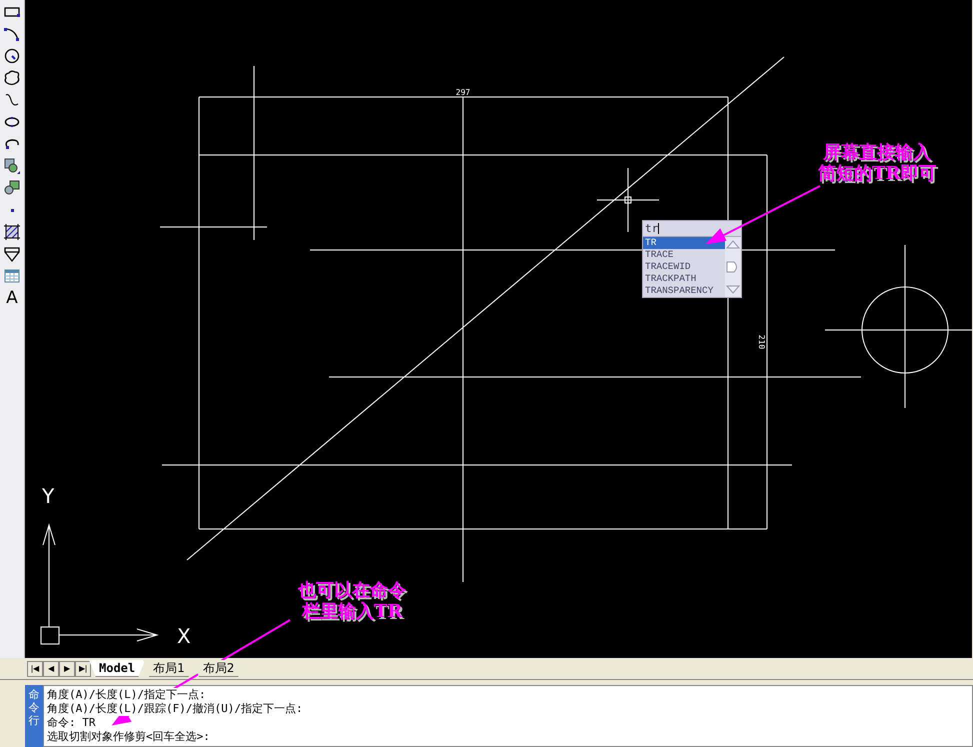 The image size is (973, 747). Describe the element at coordinates (35, 668) in the screenshot. I see `tab-nav-button: |◀` at that location.